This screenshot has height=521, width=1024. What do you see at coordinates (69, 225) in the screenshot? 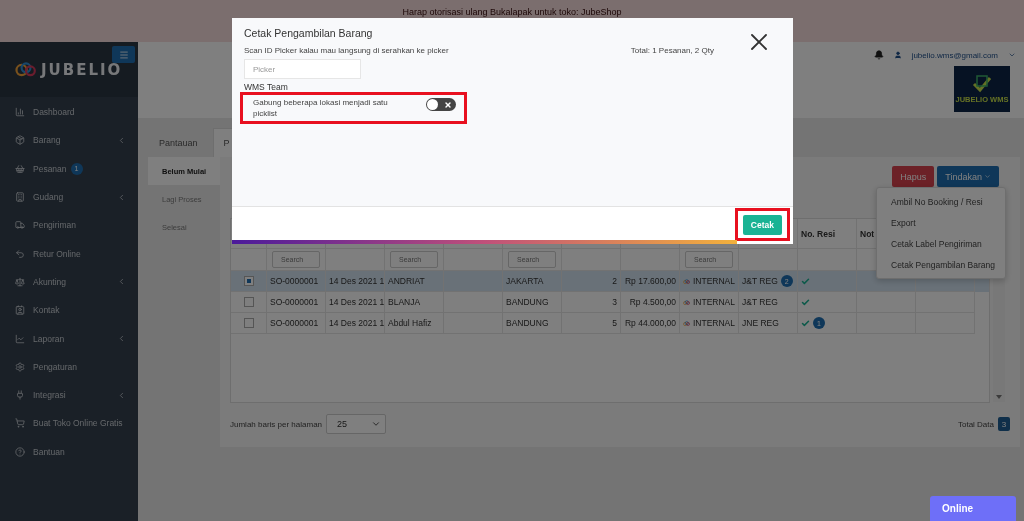
I see `sidebar-item: Pengiriman` at bounding box center [69, 225].